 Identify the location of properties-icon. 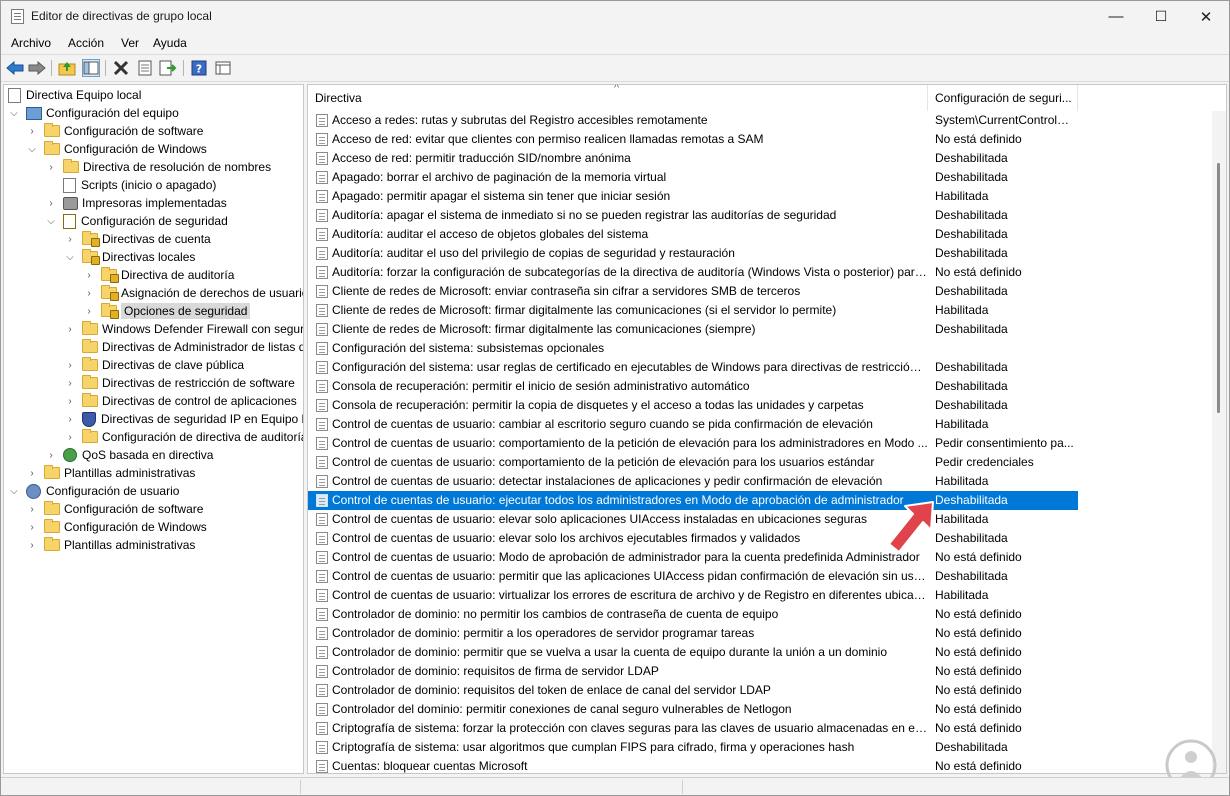
(145, 68).